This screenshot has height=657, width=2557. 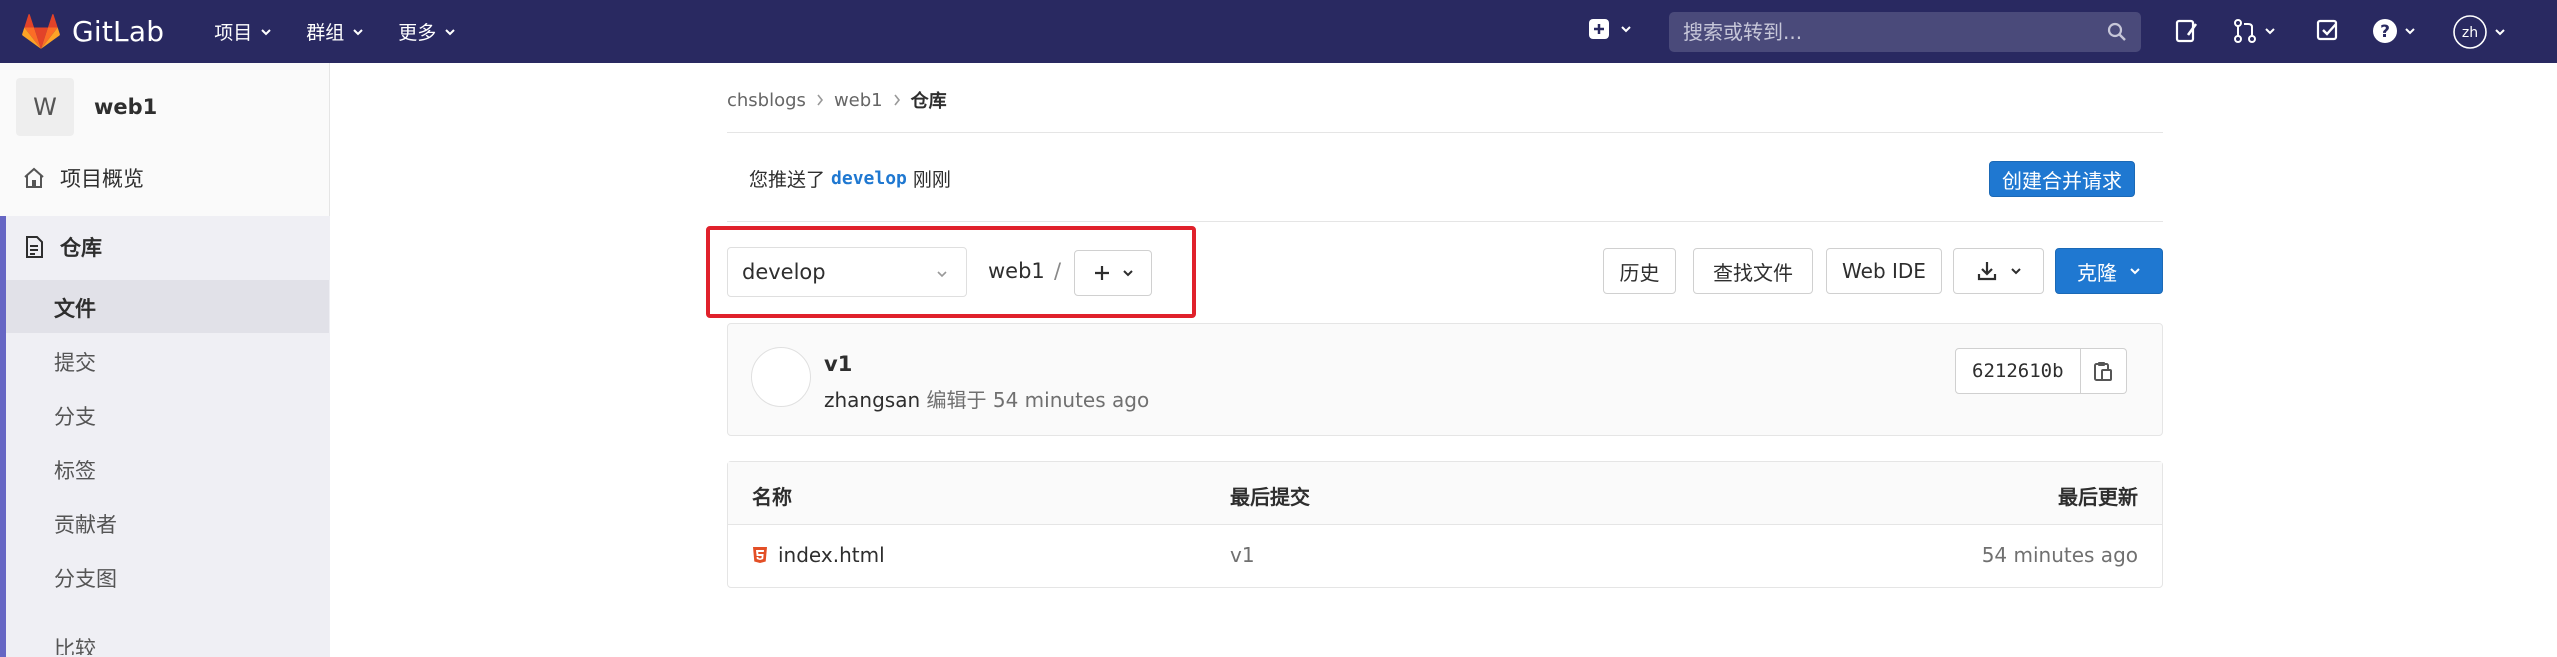 I want to click on plus-icon, so click(x=1102, y=273).